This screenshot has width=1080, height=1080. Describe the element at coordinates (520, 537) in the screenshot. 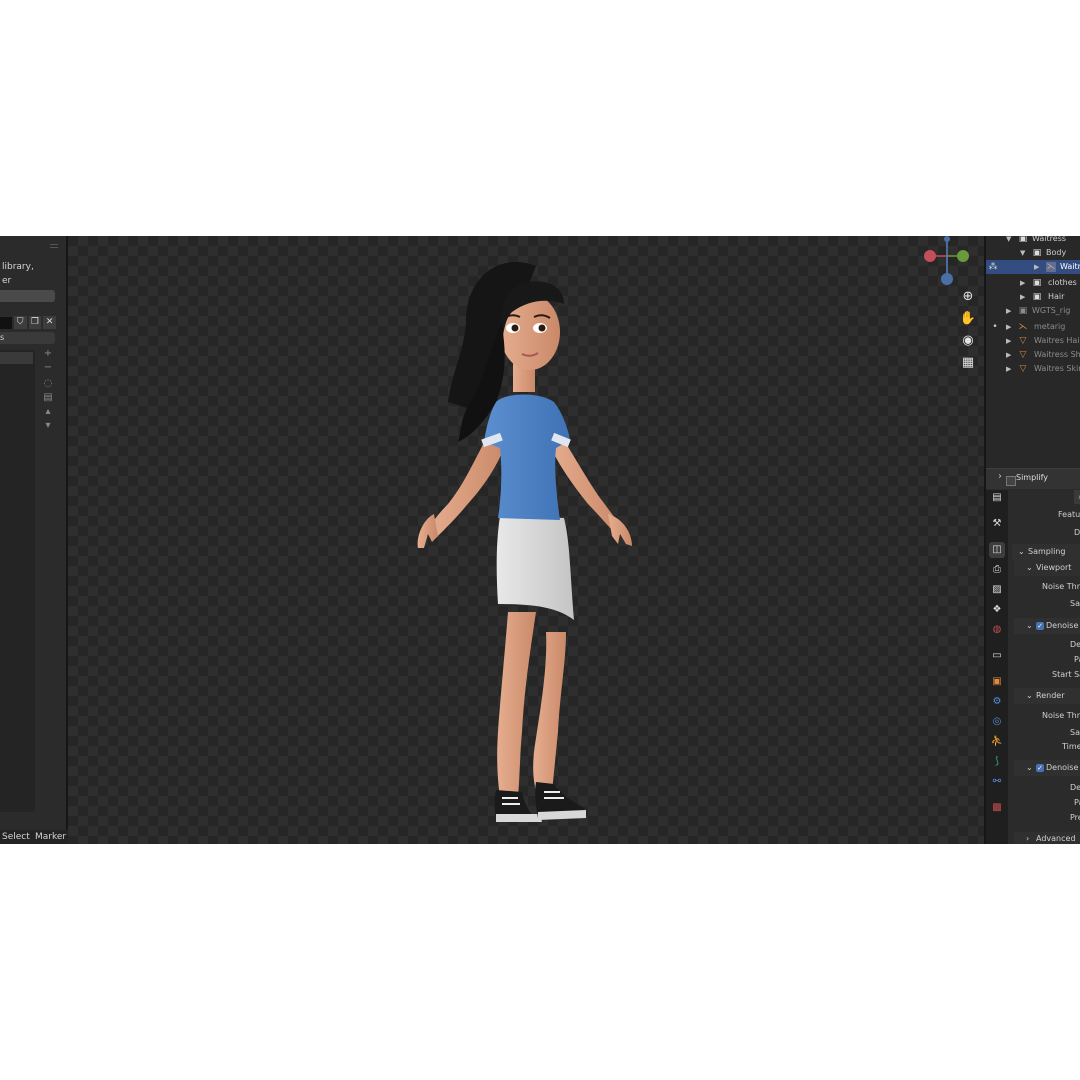

I see `character-model` at that location.